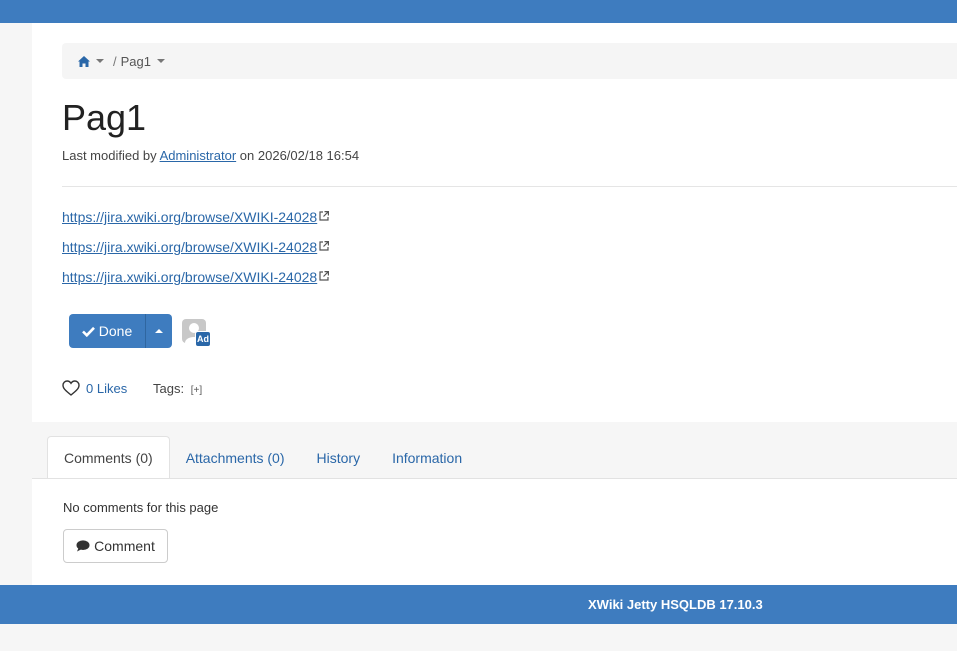 This screenshot has width=957, height=651. What do you see at coordinates (196, 390) in the screenshot?
I see `add-tag-button: [+]` at bounding box center [196, 390].